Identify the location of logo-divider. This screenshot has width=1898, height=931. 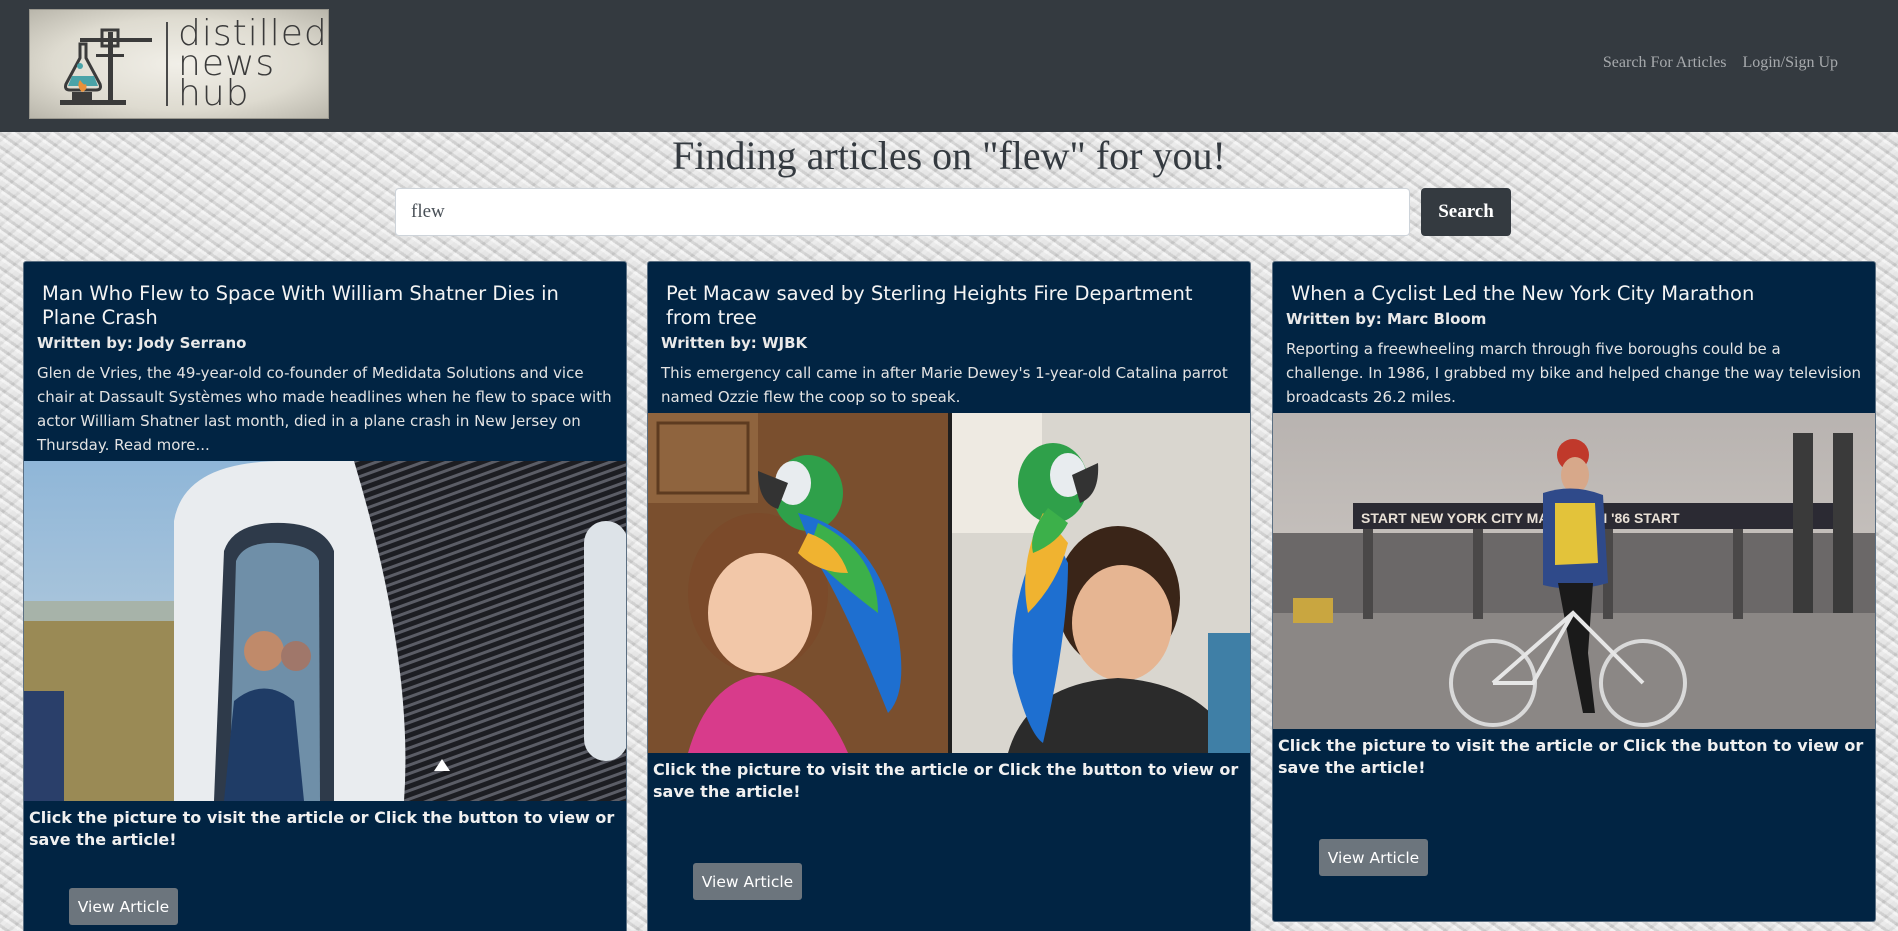
(167, 64).